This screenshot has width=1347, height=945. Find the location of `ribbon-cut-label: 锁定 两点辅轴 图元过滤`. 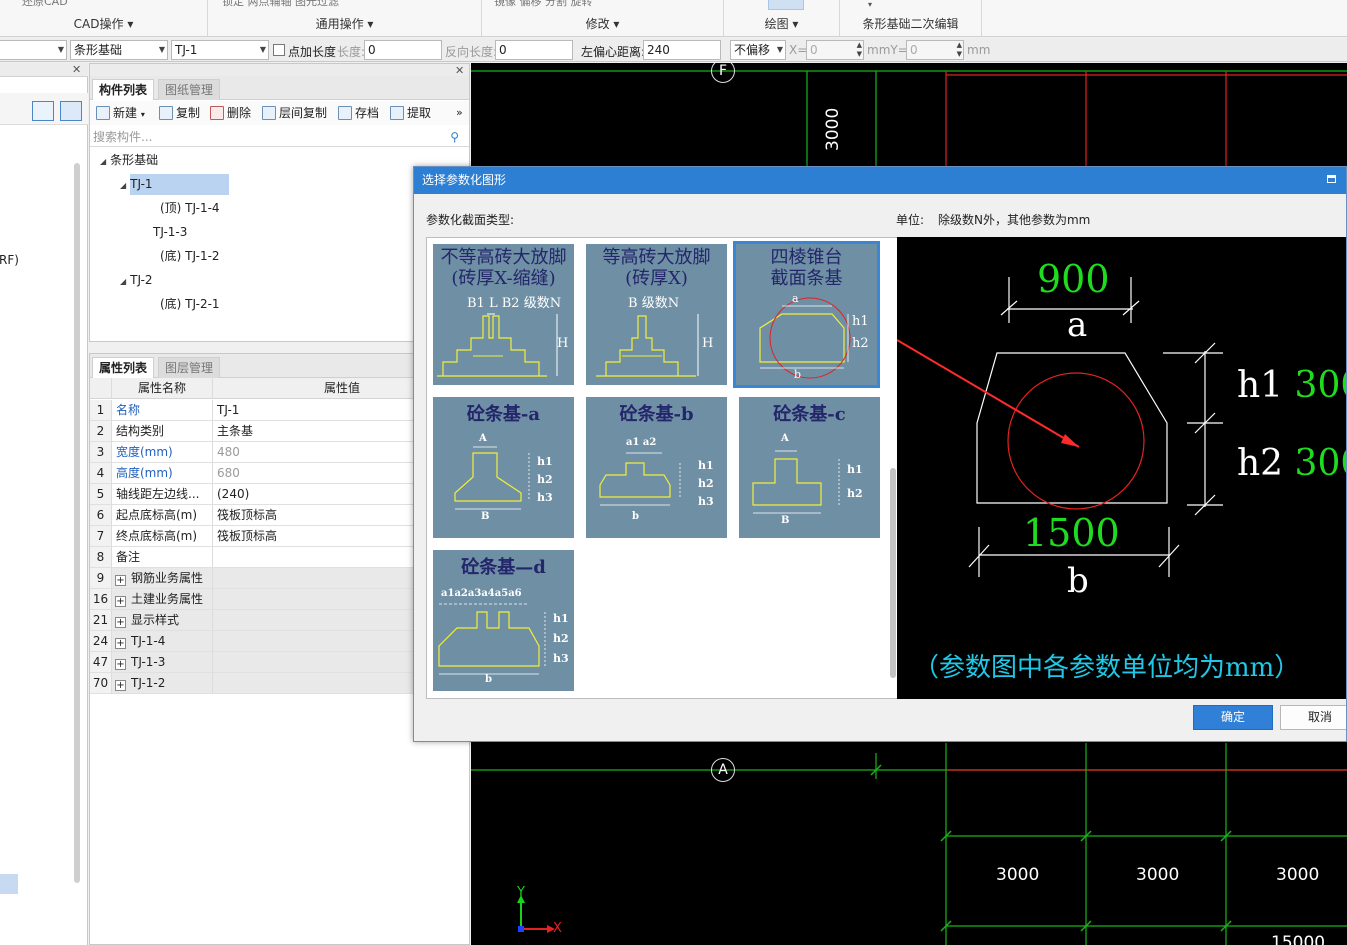

ribbon-cut-label: 锁定 两点辅轴 图元过滤 is located at coordinates (280, 4).